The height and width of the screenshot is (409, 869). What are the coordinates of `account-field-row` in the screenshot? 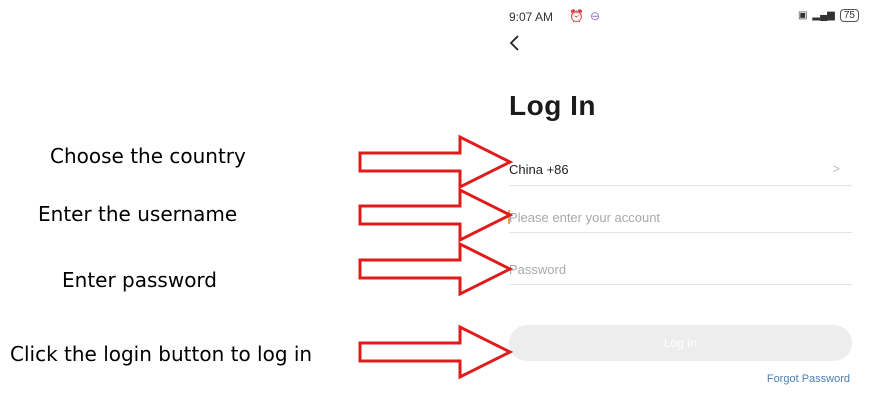 It's located at (680, 217).